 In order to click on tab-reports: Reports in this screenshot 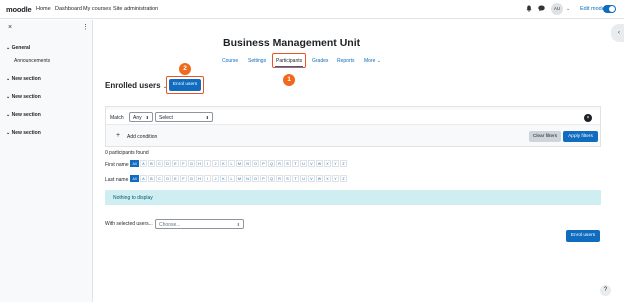, I will do `click(346, 61)`.